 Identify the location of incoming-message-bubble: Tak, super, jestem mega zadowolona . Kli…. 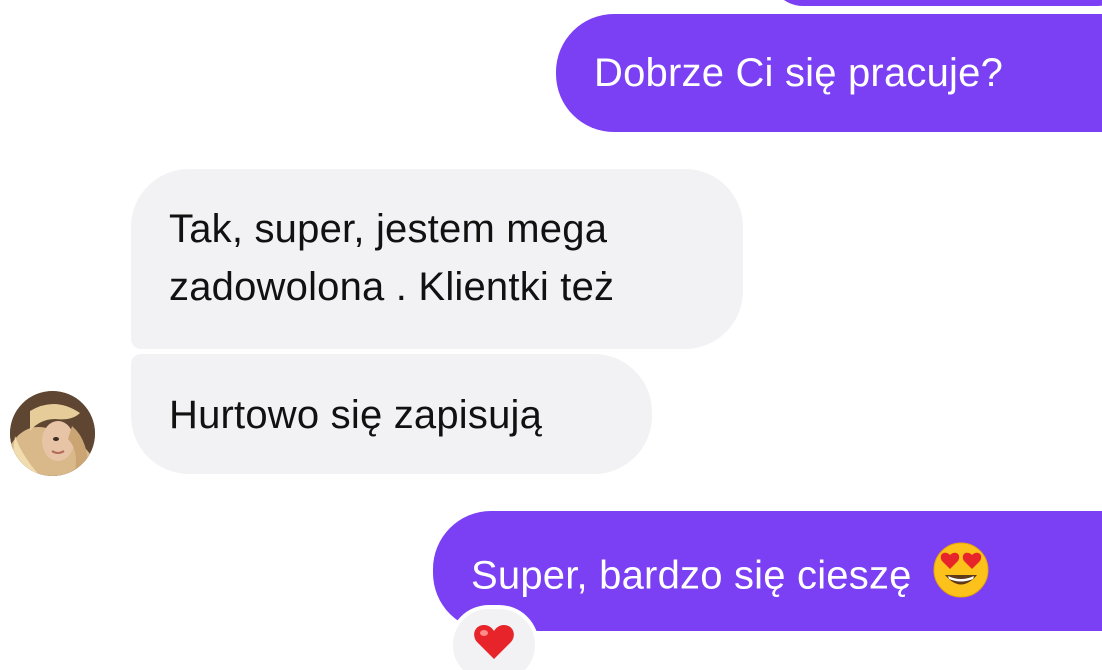
(437, 259).